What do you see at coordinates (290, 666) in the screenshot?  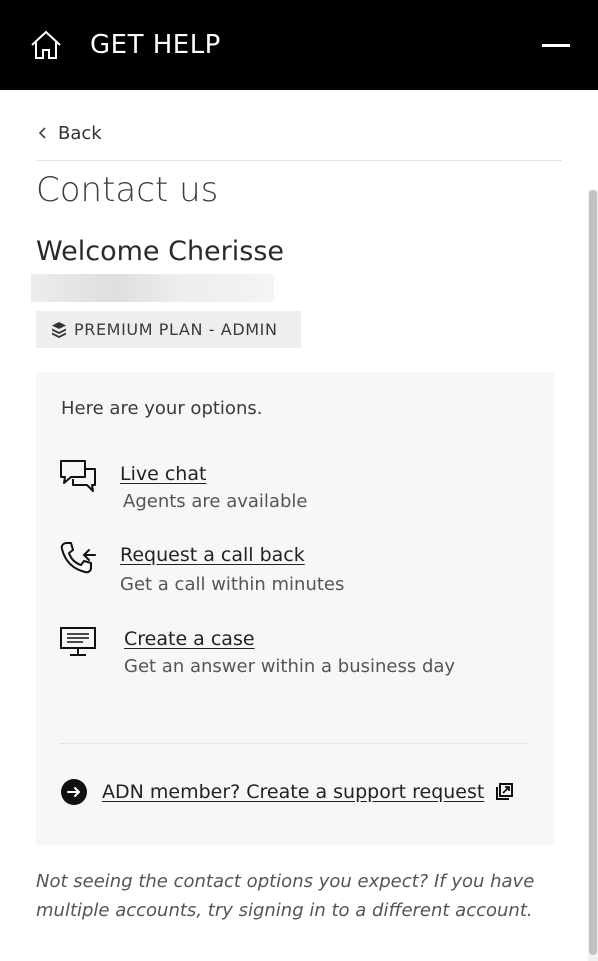 I see `create-case-description: Get an answer within a business day` at bounding box center [290, 666].